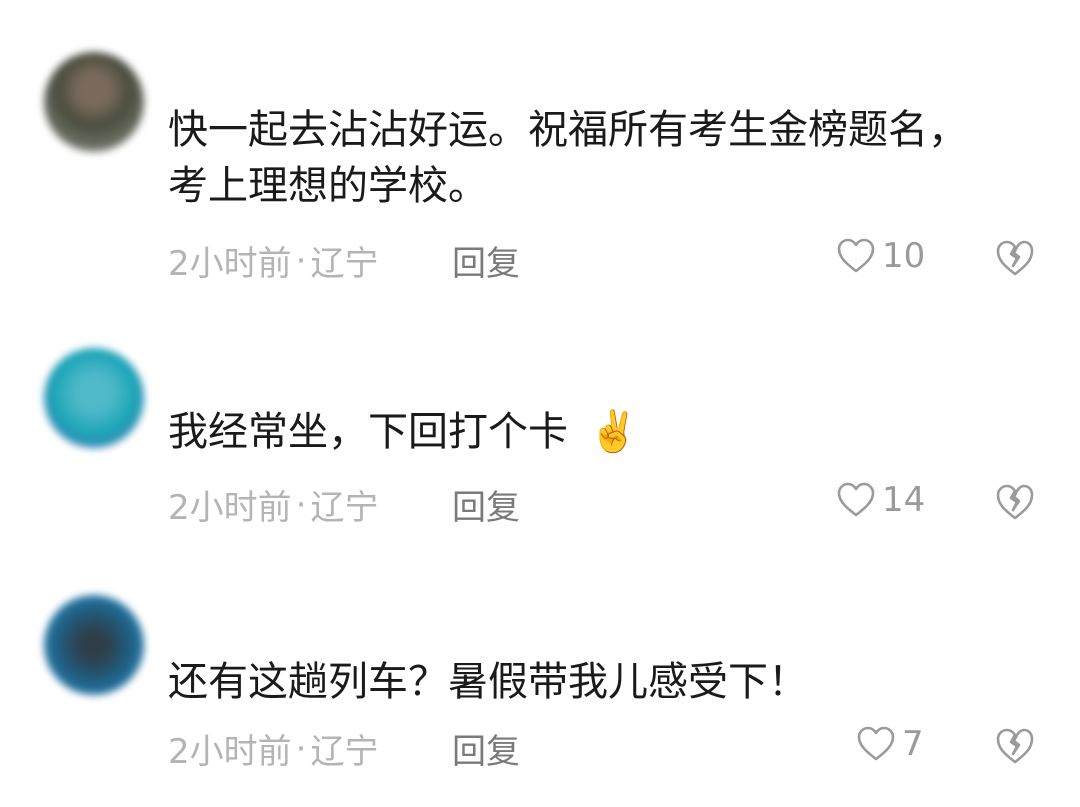 Image resolution: width=1080 pixels, height=807 pixels. I want to click on like-button: 7, so click(890, 744).